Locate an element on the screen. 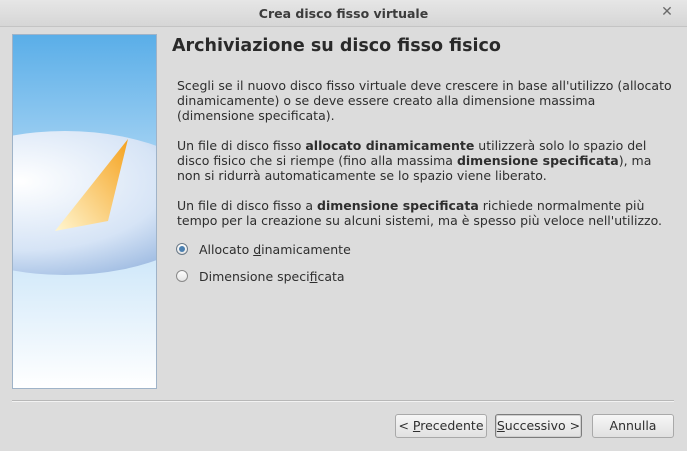 The width and height of the screenshot is (687, 451). radio-label-dynamic: Allocato dinamicamente is located at coordinates (275, 249).